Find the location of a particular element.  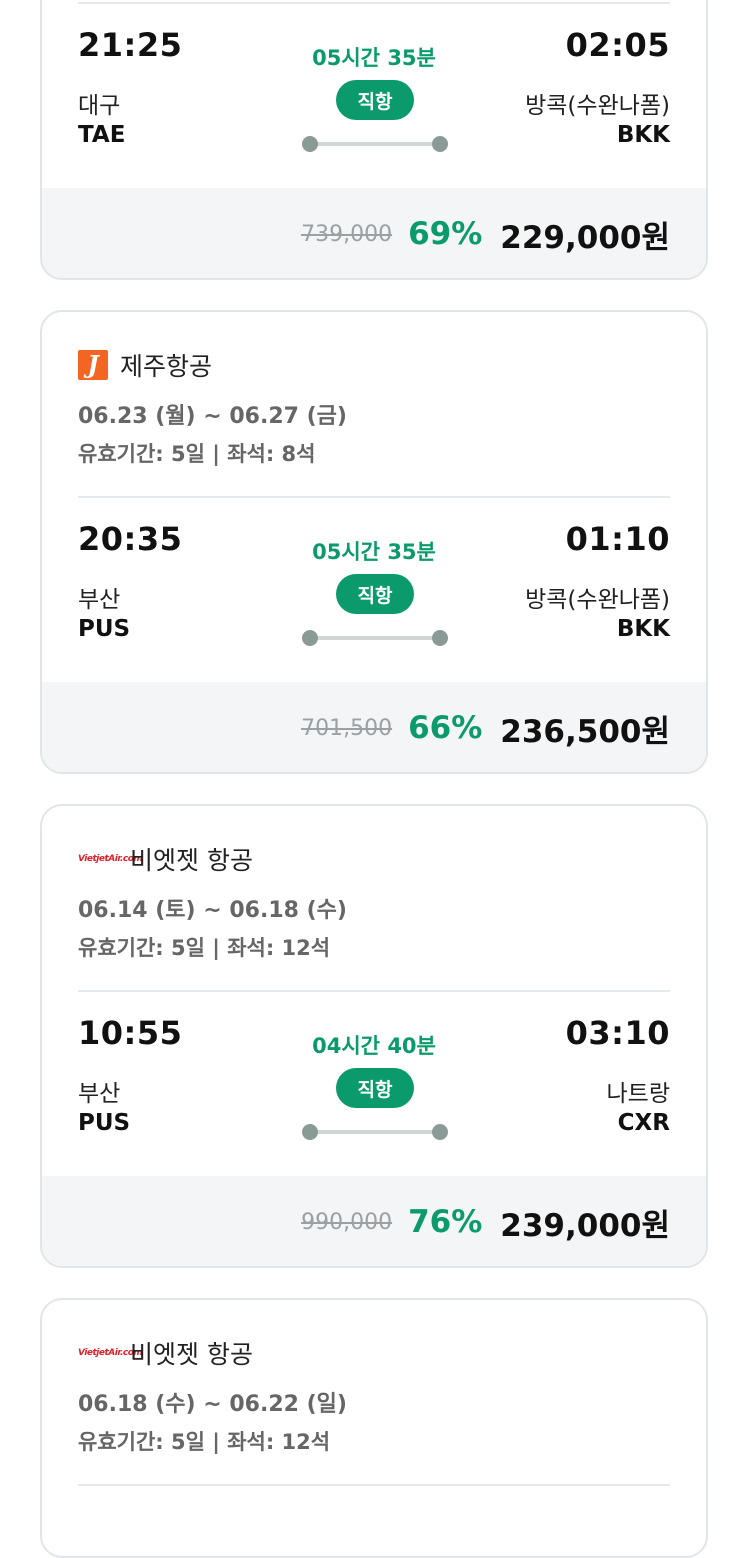

flight-route: 10:55 부산 PUS 04시간 40분 직항 03:10 나트랑 CXR is located at coordinates (374, 1085).